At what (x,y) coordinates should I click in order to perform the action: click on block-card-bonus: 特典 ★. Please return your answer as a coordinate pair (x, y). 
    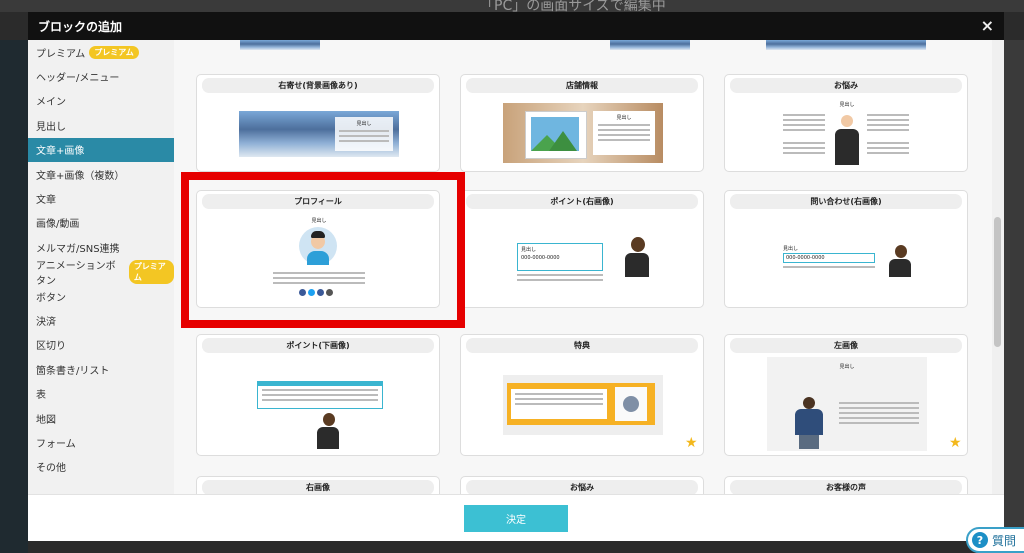
    Looking at the image, I should click on (582, 395).